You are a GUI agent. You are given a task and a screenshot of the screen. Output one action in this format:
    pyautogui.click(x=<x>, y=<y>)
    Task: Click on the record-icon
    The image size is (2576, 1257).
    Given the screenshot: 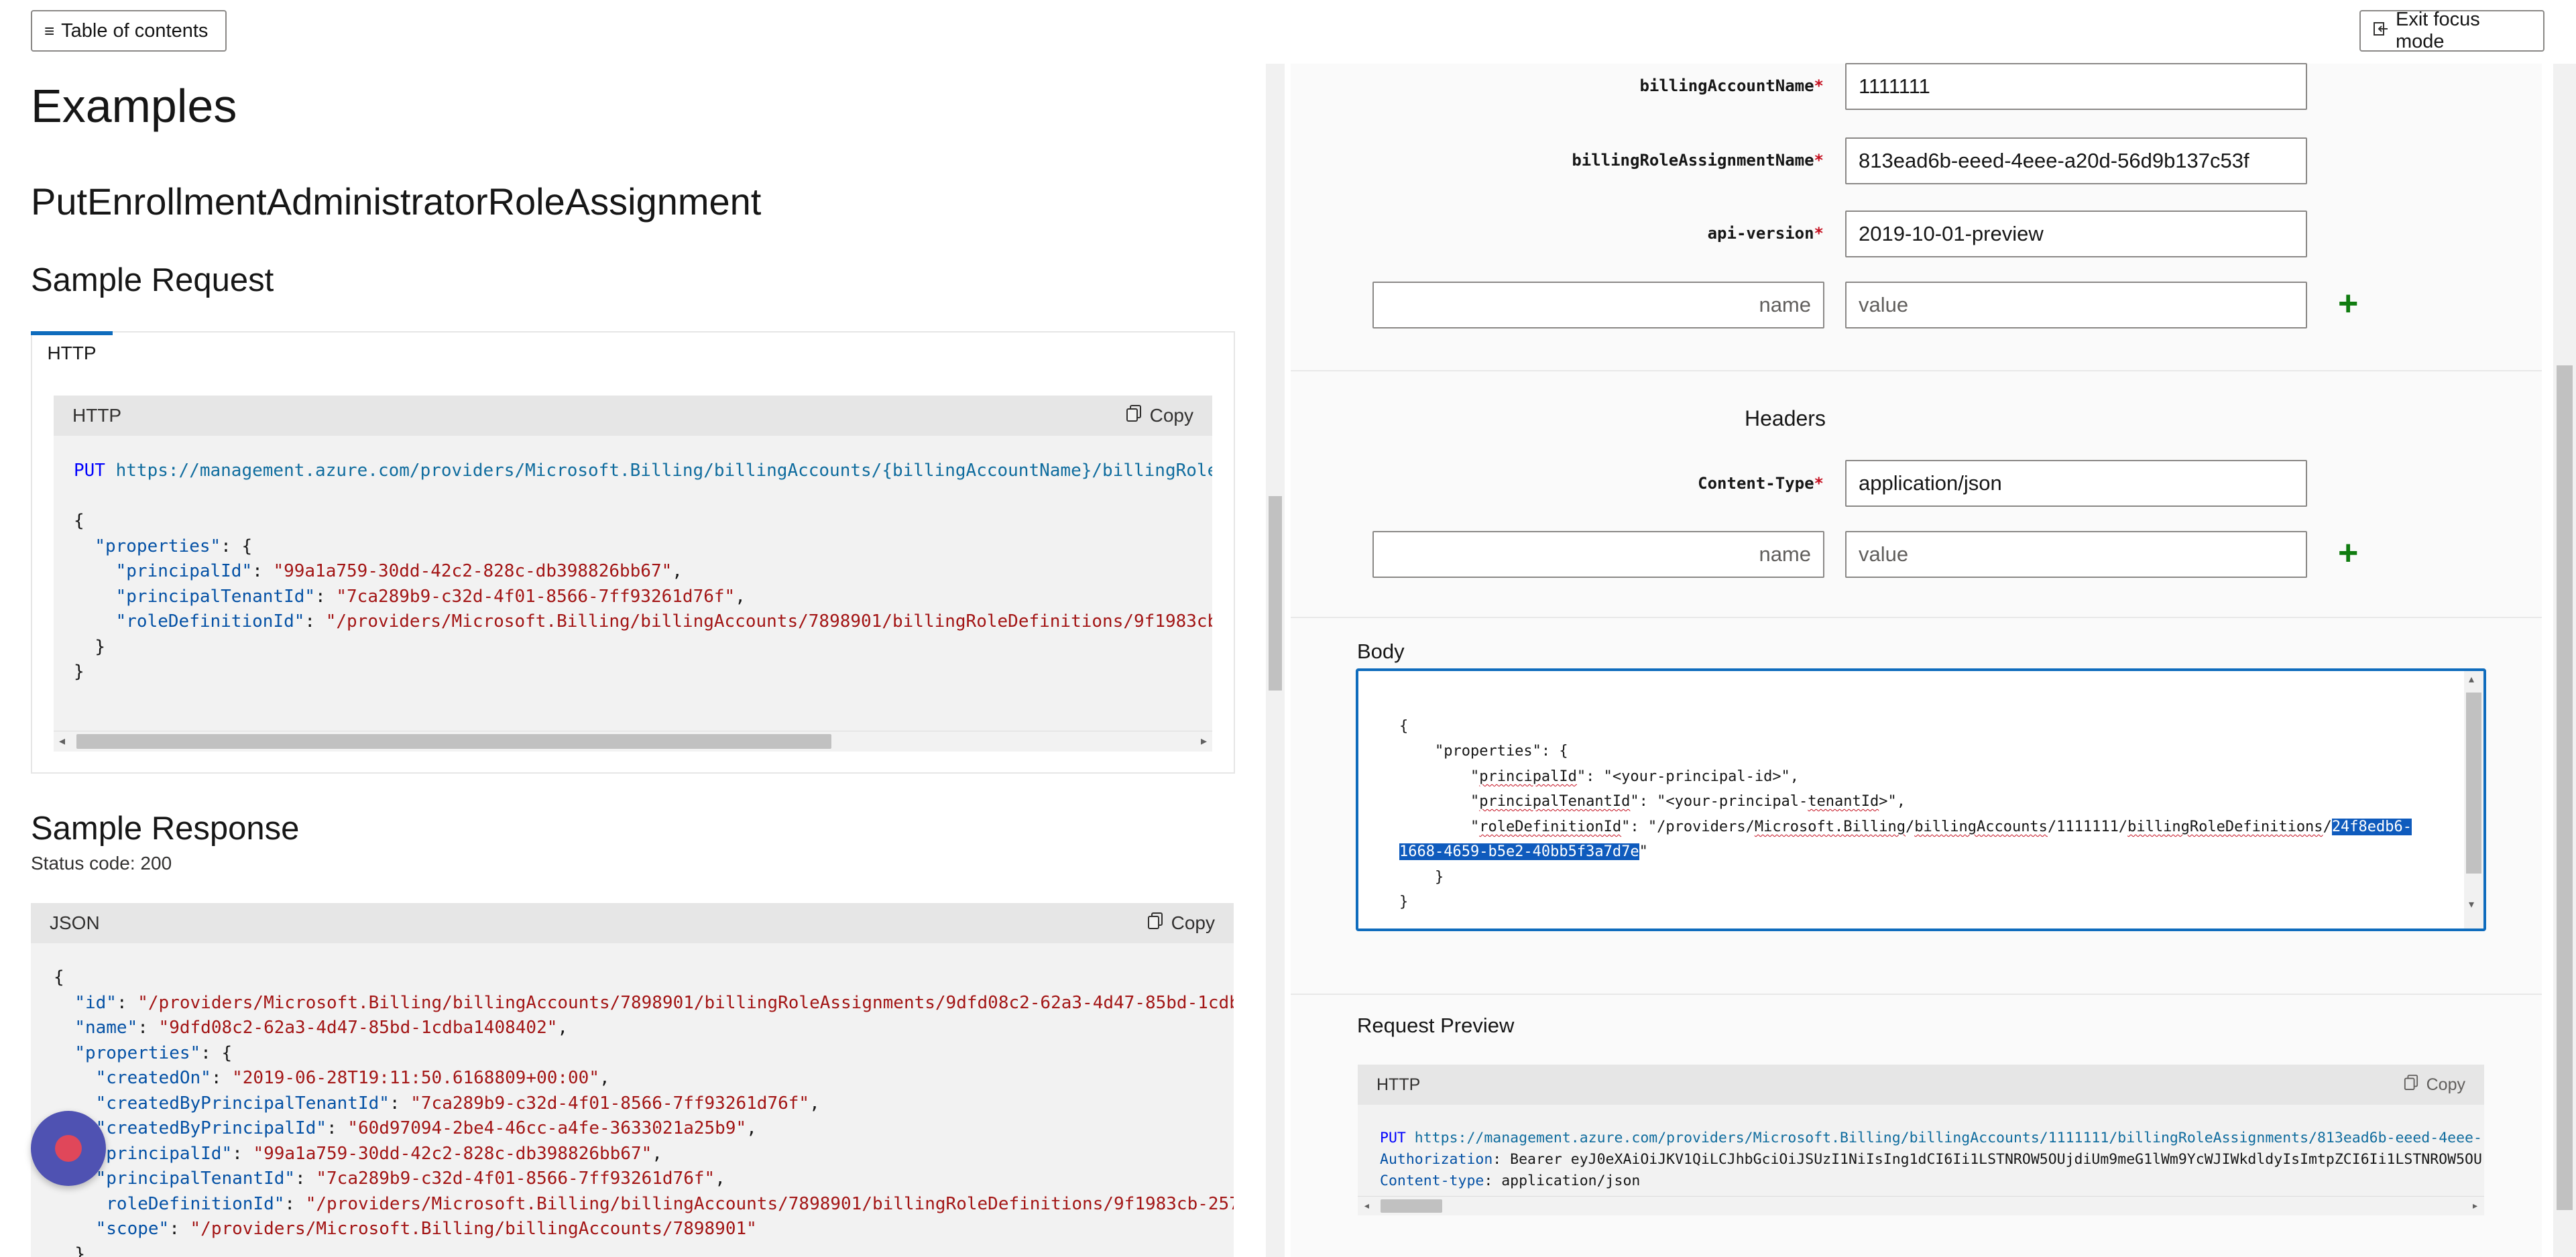 What is the action you would take?
    pyautogui.click(x=68, y=1148)
    